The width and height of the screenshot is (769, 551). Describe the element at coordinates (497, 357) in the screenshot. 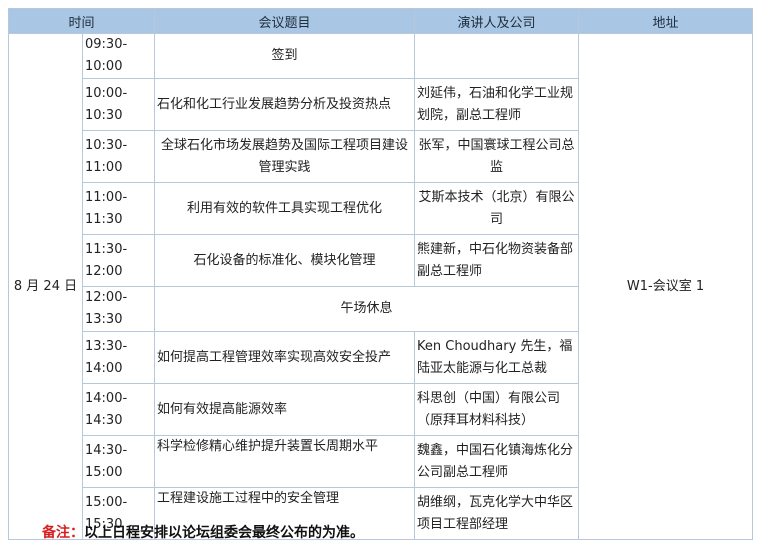

I see `speaker-cell: Ken Choudhary 先生，福陆亚太能源与化工总裁` at that location.